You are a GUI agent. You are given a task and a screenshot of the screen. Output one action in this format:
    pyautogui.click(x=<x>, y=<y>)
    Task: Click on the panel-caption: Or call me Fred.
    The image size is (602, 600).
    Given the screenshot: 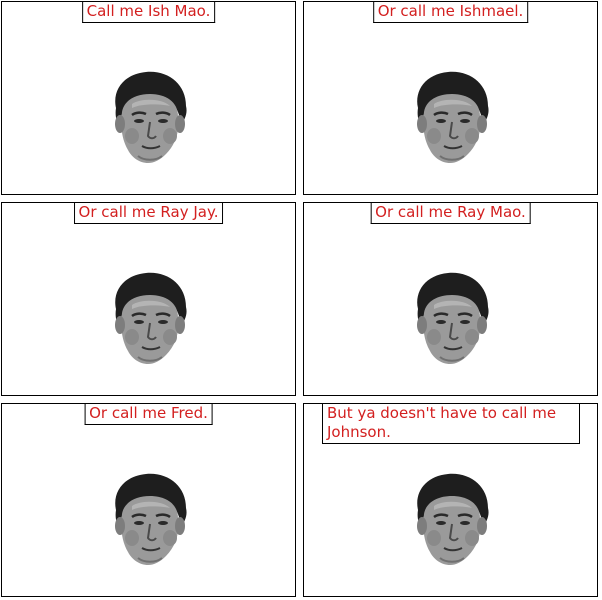 What is the action you would take?
    pyautogui.click(x=148, y=414)
    